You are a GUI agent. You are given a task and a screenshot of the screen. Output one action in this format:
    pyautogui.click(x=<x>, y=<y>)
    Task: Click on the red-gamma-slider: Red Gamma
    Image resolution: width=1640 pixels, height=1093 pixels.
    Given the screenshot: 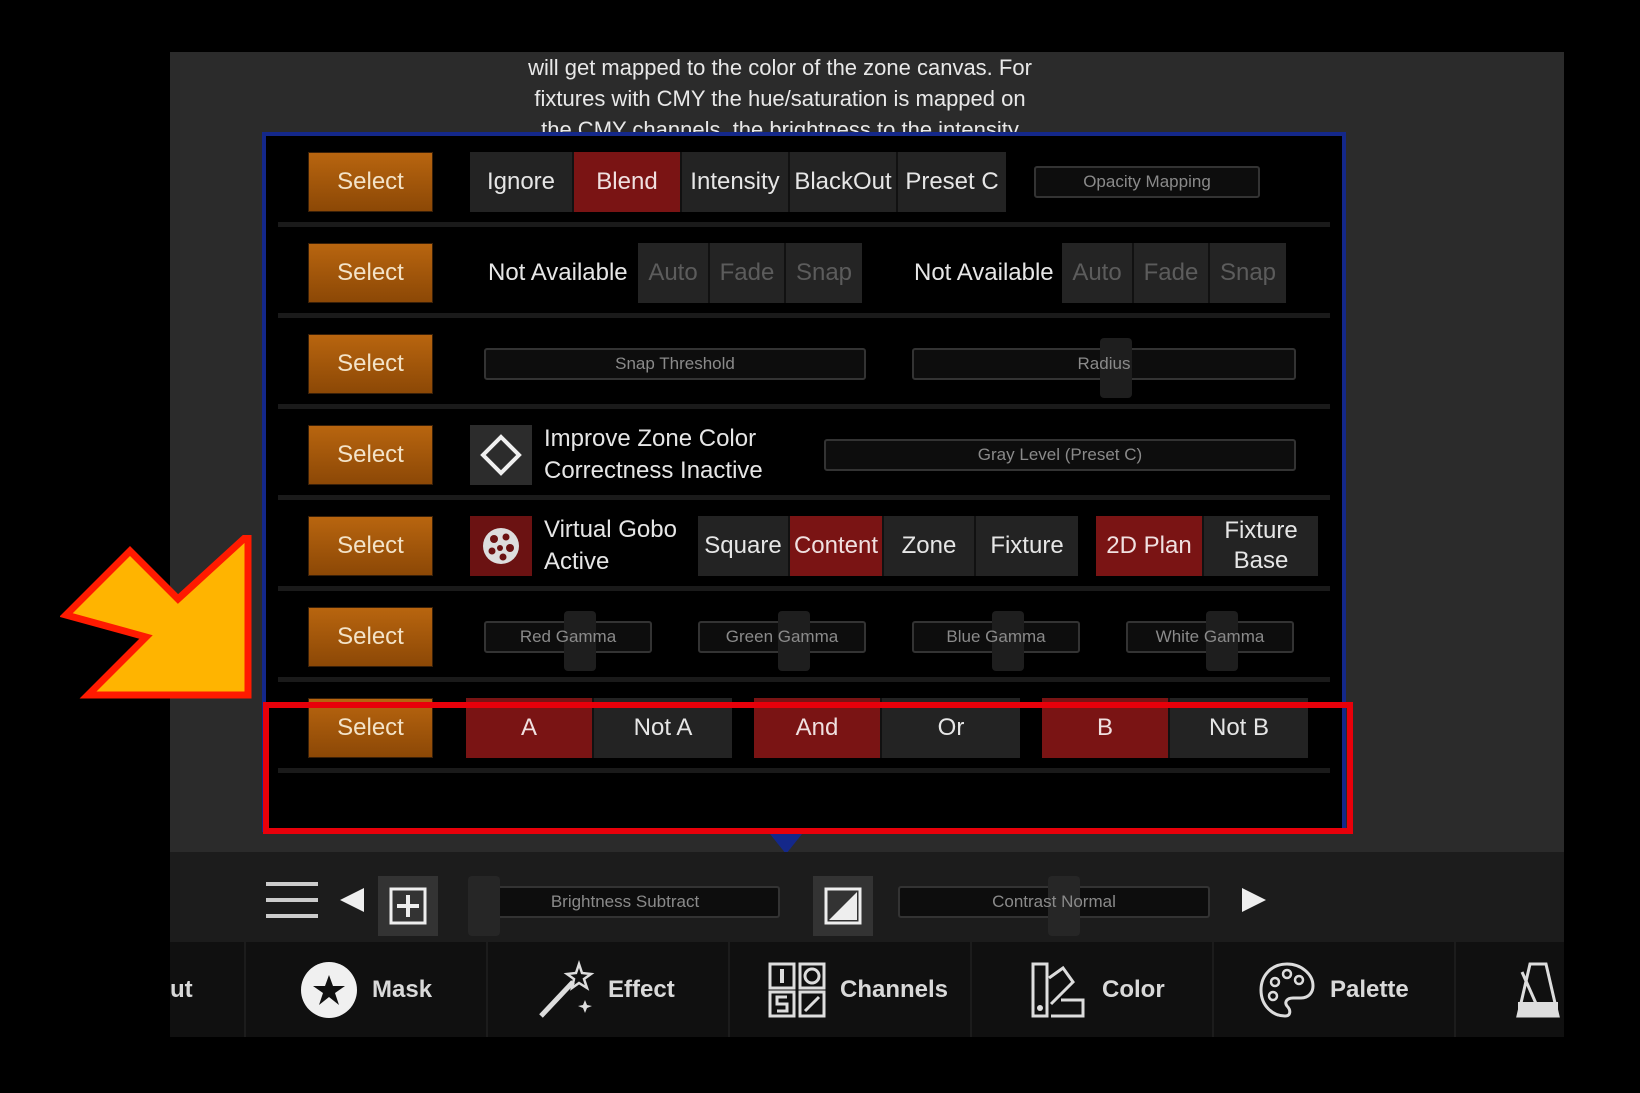 What is the action you would take?
    pyautogui.click(x=568, y=641)
    